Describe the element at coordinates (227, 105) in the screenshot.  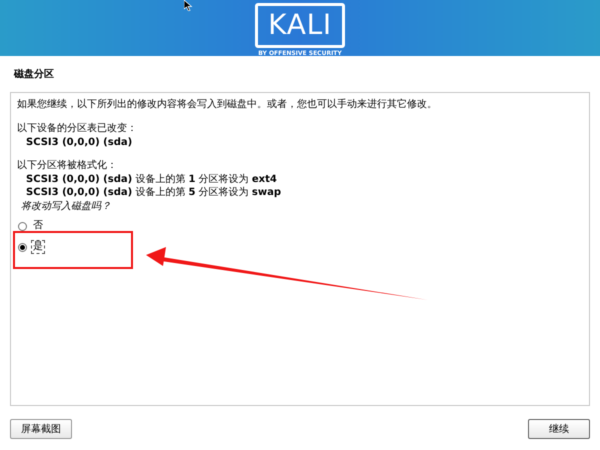
I see `intro-text: 如果您继续，以下所列出的修改内容将会写入到磁盘中。或者，您也可以手动来进行其它修改。` at that location.